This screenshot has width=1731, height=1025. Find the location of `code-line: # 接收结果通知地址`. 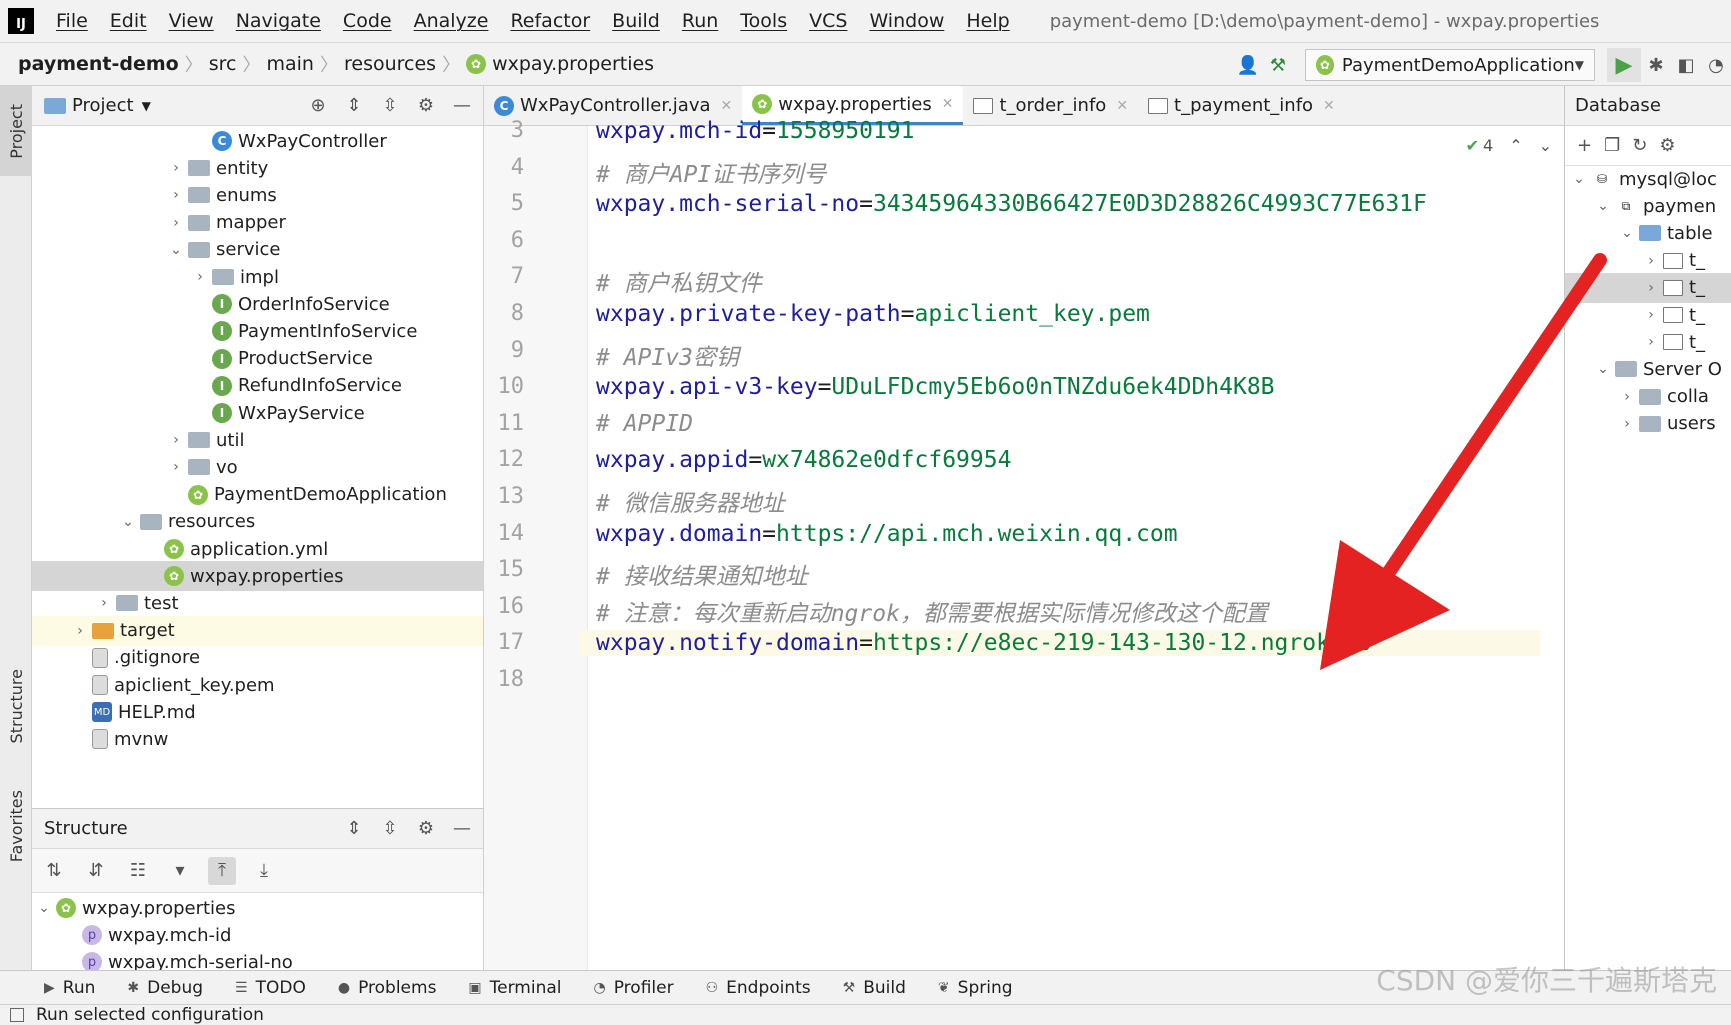

code-line: # 接收结果通知地址 is located at coordinates (702, 574).